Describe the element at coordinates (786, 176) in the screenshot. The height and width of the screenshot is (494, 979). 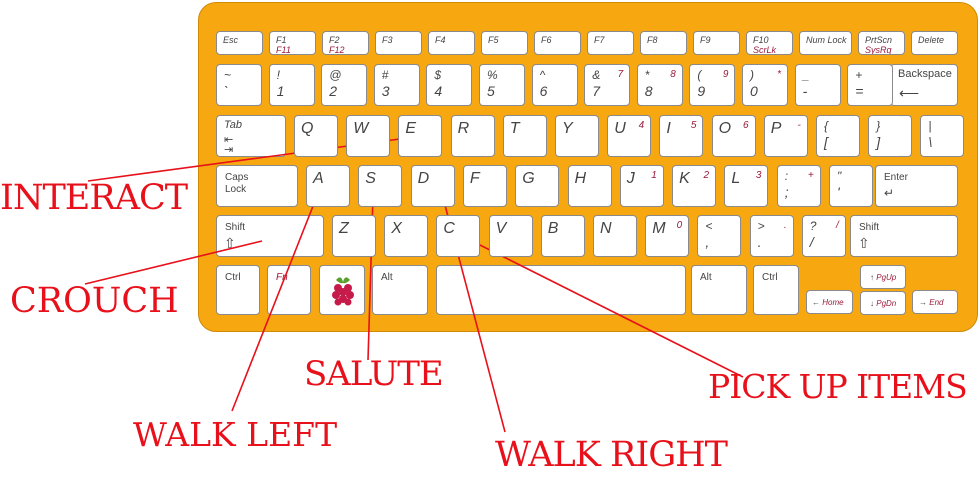
I see `key-shift-char: :` at that location.